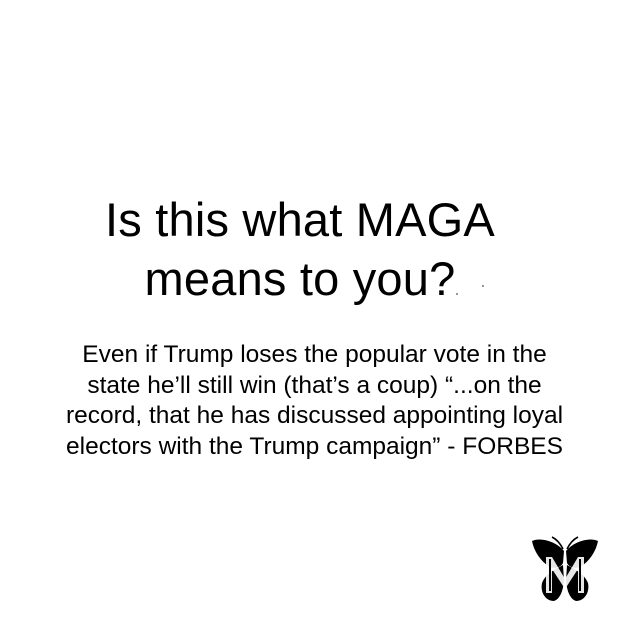 This screenshot has height=629, width=629. I want to click on headline-line-1: Is this what MAGA, so click(300, 219).